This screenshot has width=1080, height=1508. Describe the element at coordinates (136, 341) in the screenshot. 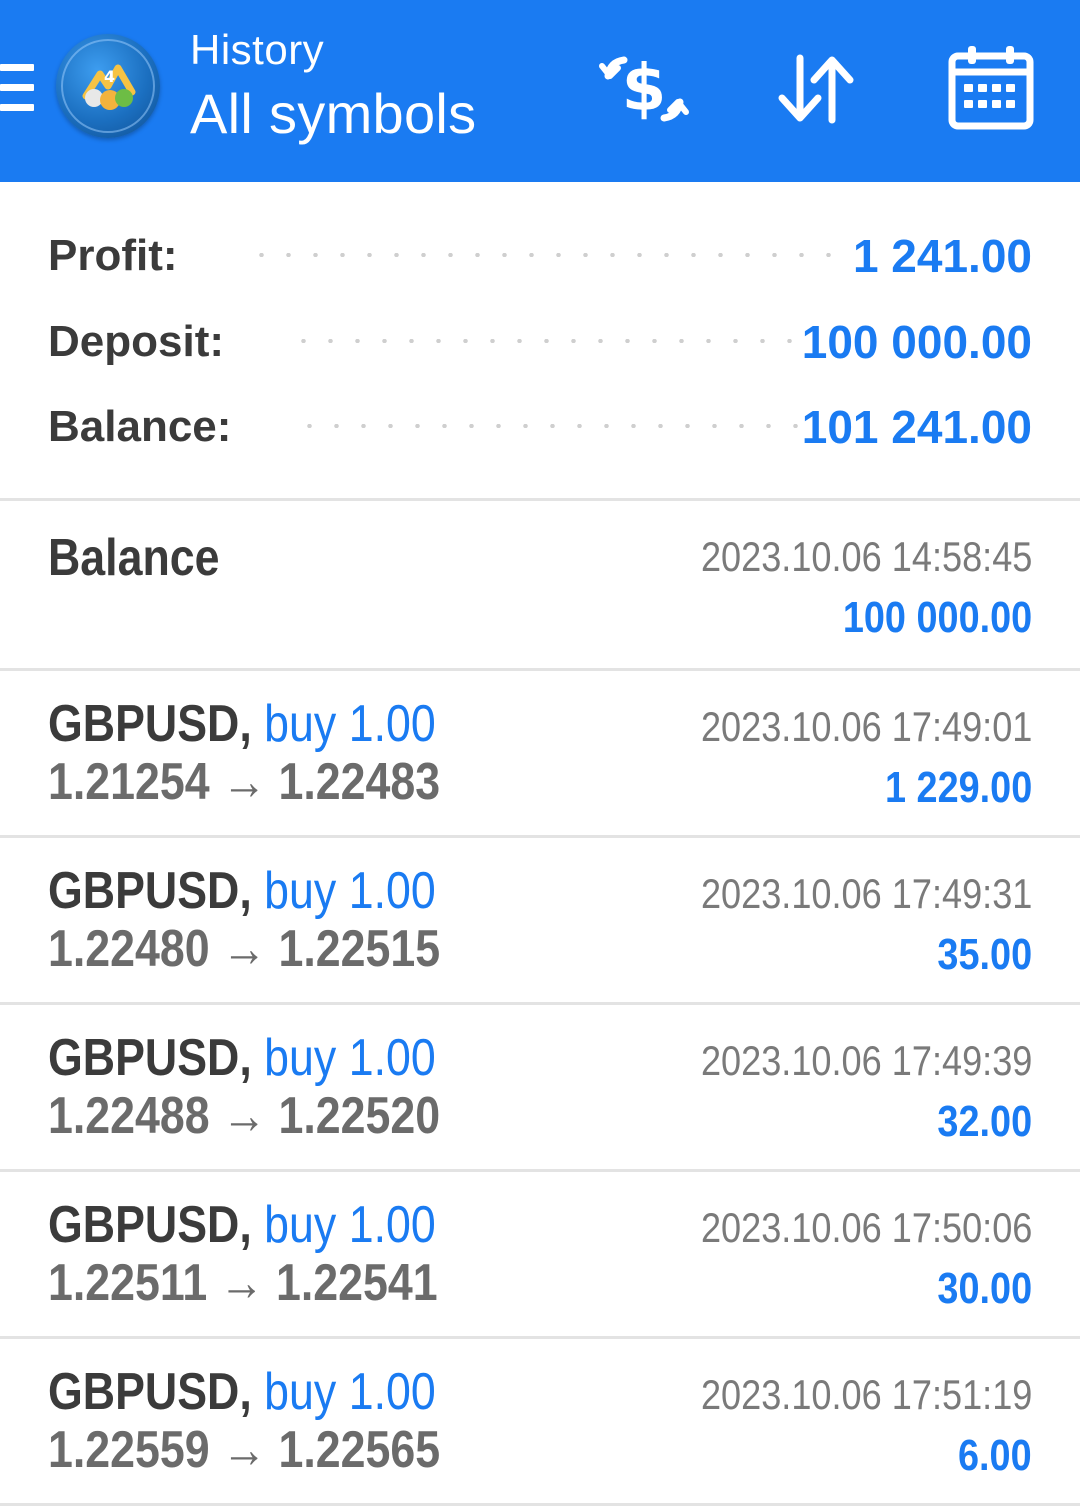

I see `deposit-label: Deposit:` at that location.